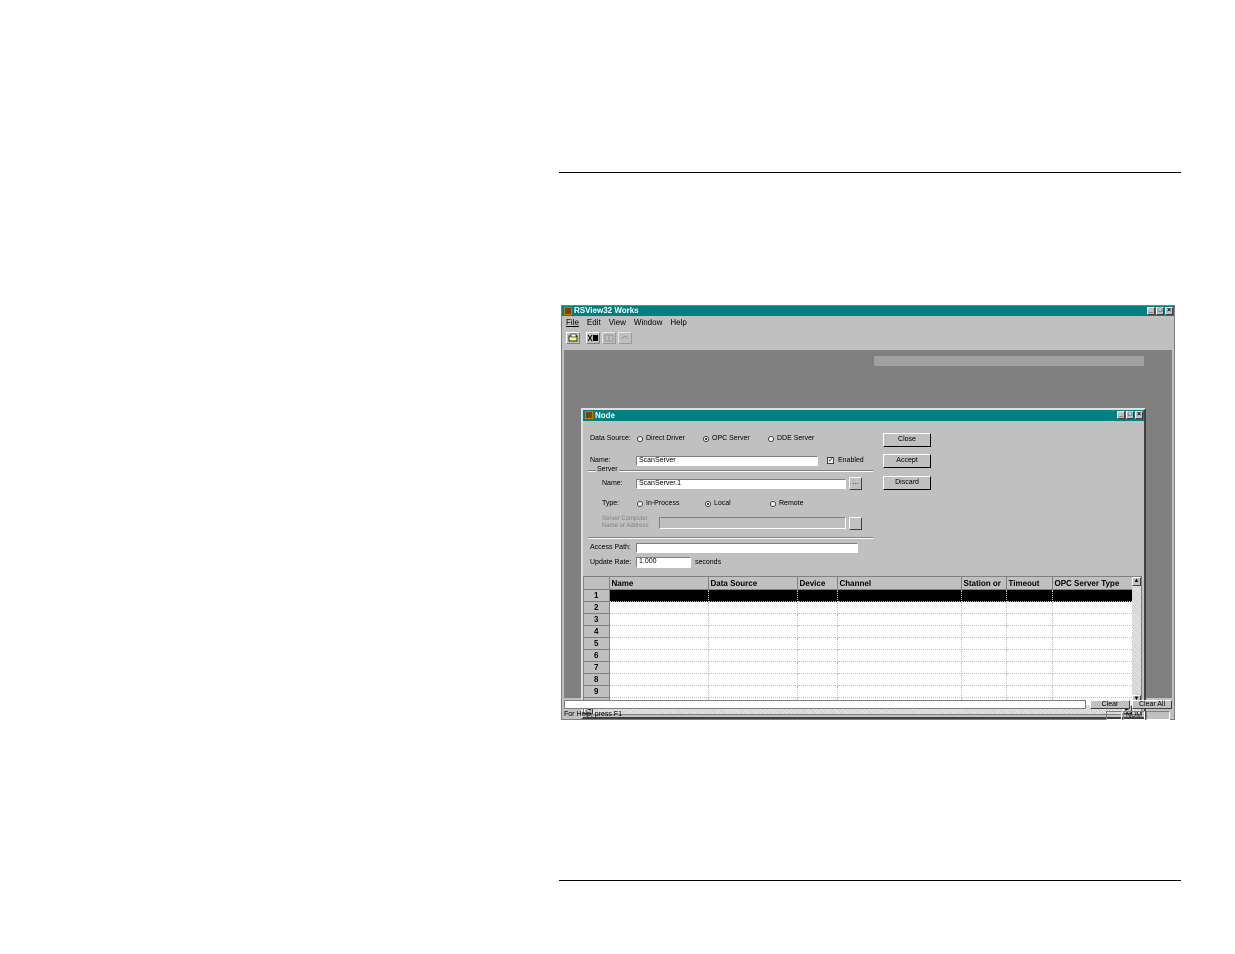 The width and height of the screenshot is (1235, 954). I want to click on menu-file: File, so click(572, 322).